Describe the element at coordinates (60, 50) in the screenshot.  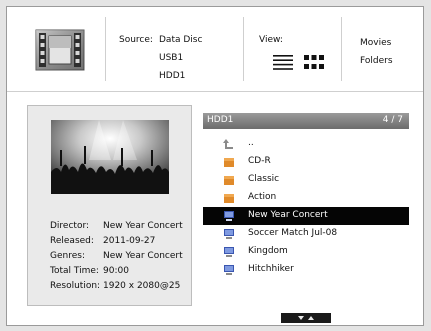
I see `movie-film-icon` at that location.